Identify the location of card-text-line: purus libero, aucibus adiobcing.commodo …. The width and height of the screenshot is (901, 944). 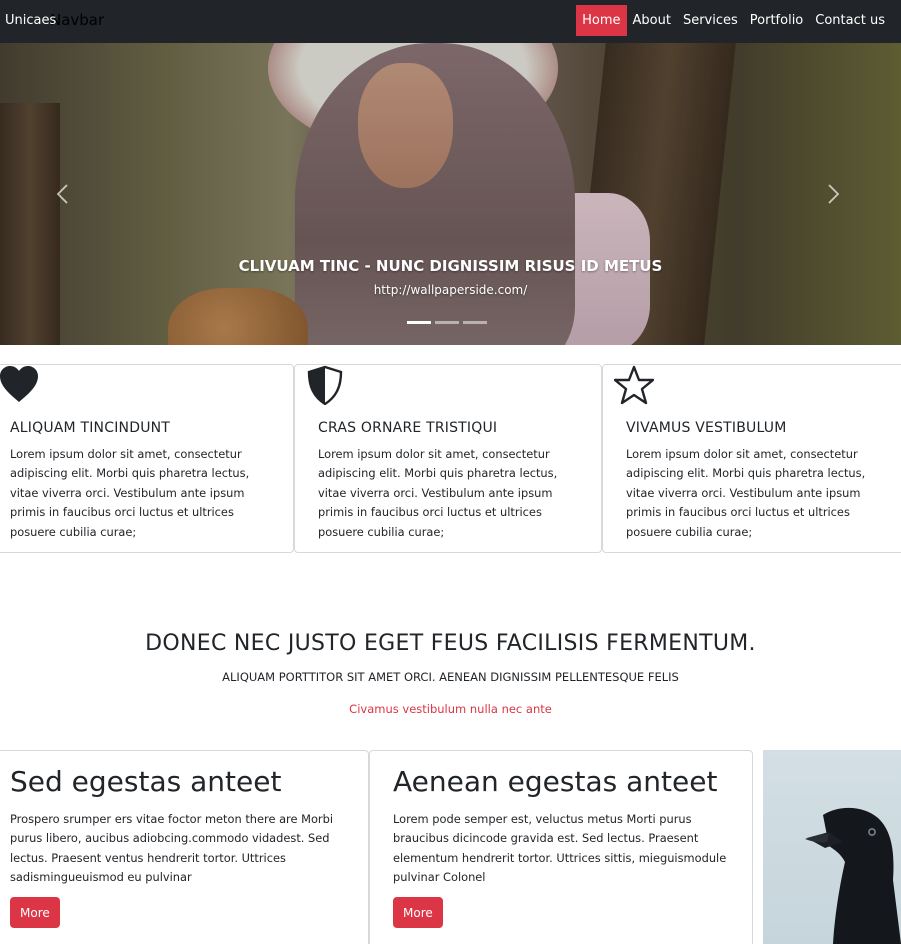
(170, 838).